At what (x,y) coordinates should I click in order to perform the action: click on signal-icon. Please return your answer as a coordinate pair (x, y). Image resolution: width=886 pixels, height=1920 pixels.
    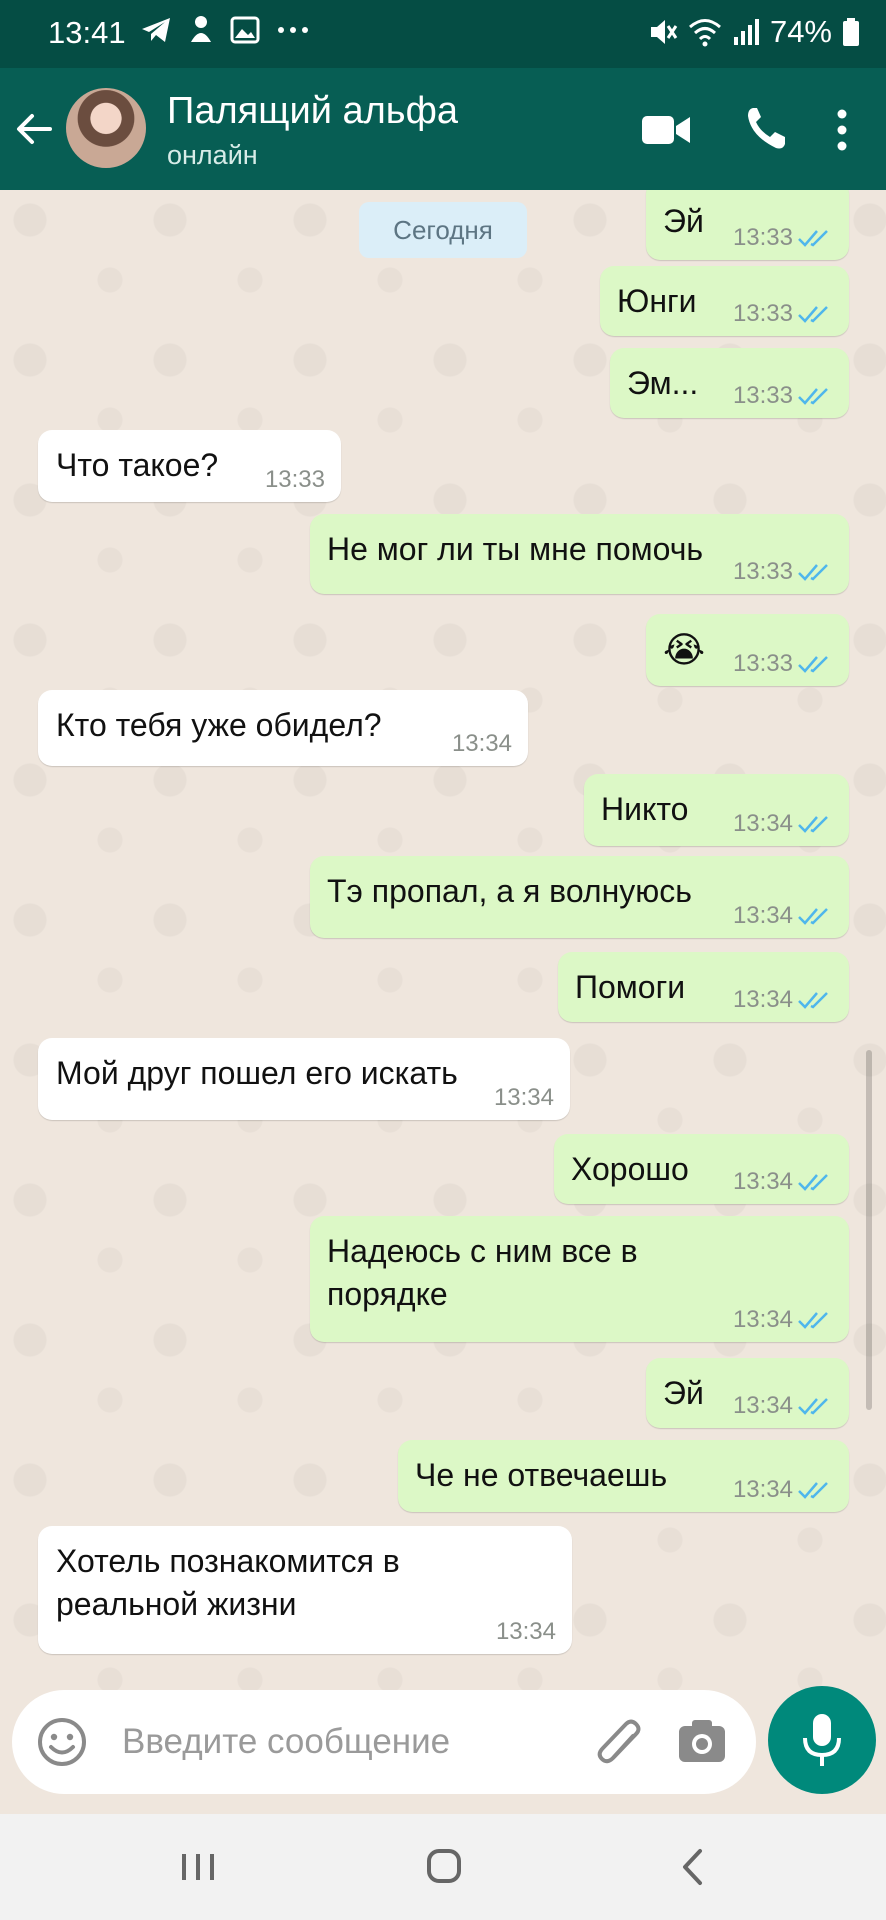
    Looking at the image, I should click on (746, 32).